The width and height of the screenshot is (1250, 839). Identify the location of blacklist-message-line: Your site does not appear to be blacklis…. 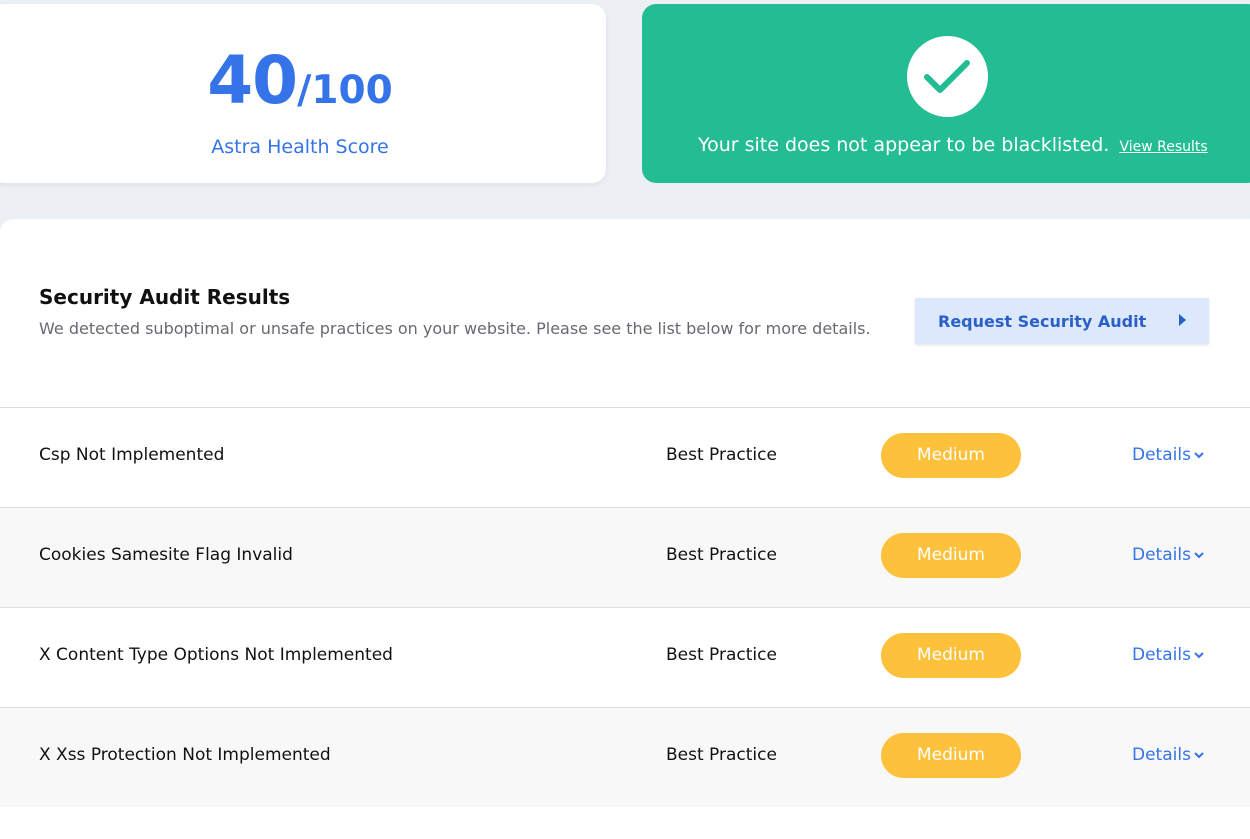
(953, 145).